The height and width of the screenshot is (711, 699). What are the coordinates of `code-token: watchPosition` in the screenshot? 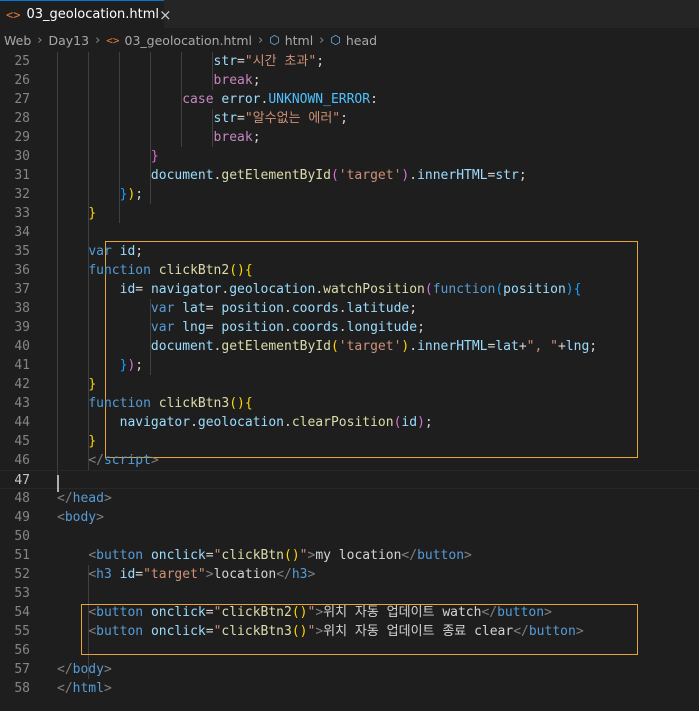 It's located at (374, 289).